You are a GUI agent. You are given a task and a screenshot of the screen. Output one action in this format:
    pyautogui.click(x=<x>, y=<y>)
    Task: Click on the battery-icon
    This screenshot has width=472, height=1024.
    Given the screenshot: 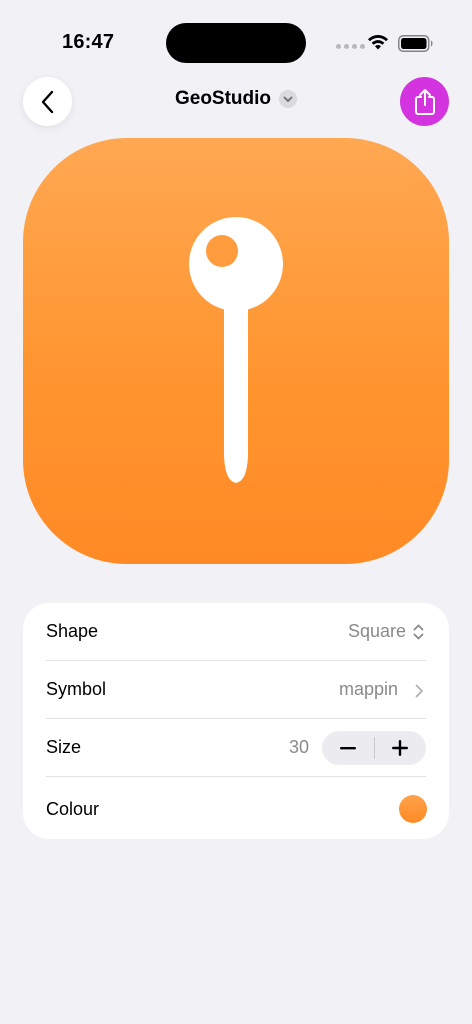 What is the action you would take?
    pyautogui.click(x=415, y=43)
    